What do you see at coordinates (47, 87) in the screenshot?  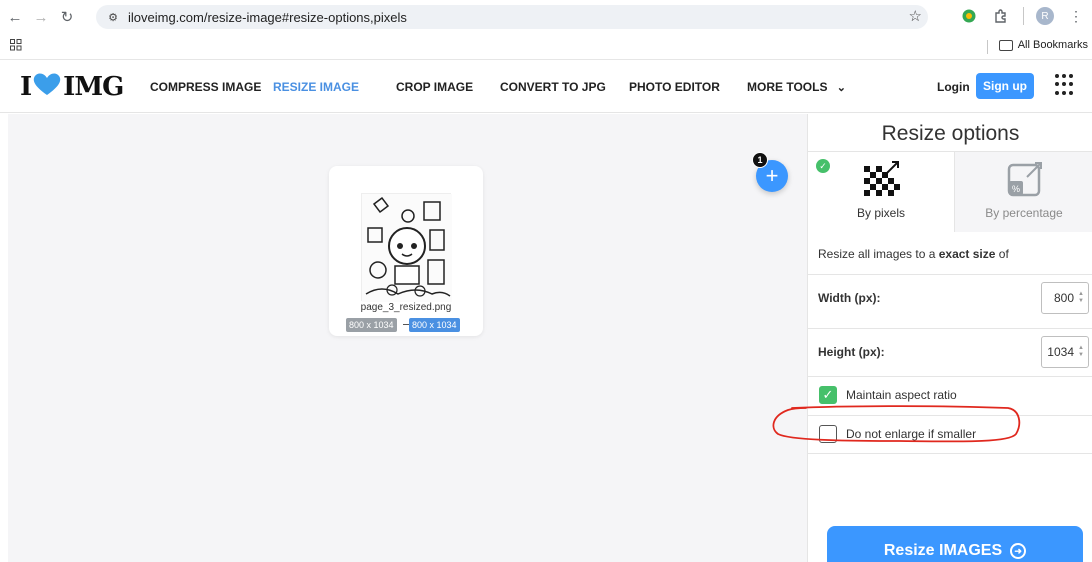 I see `heart-logo-icon` at bounding box center [47, 87].